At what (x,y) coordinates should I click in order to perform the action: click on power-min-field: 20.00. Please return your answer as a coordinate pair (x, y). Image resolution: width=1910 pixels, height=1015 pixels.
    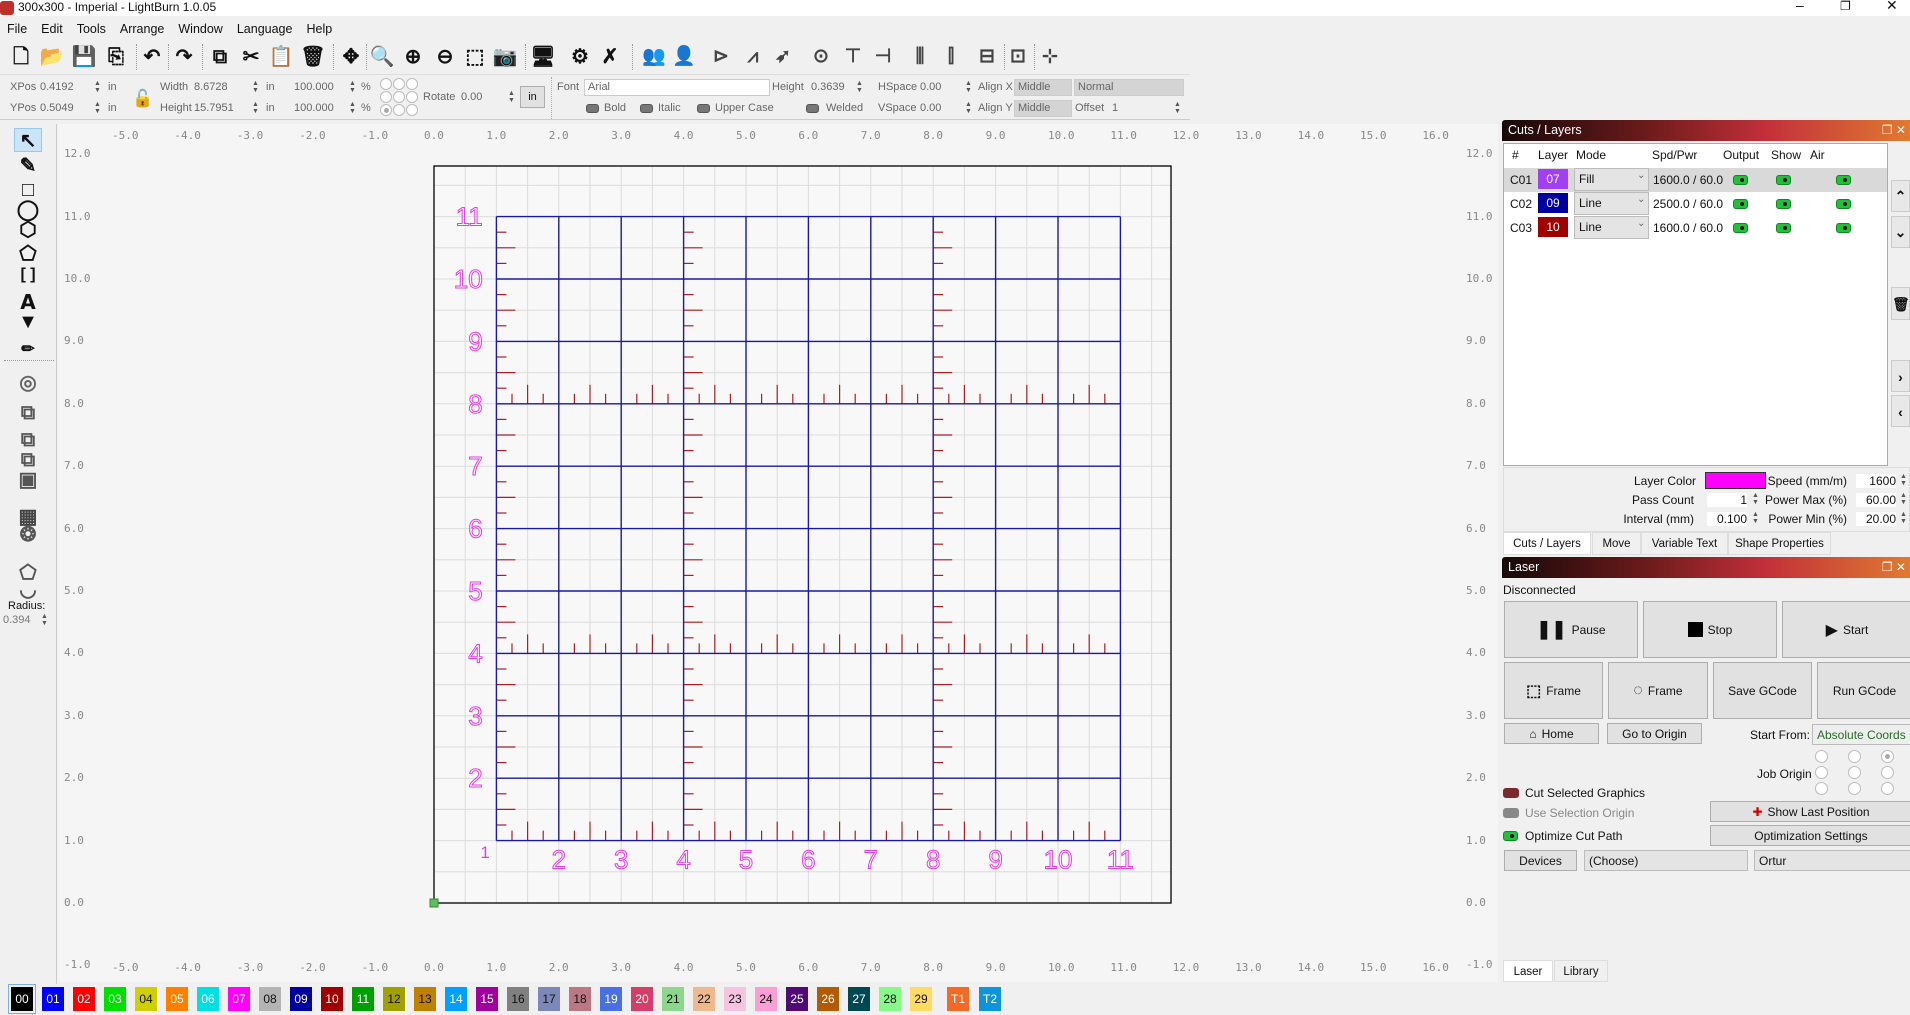
    Looking at the image, I should click on (1876, 519).